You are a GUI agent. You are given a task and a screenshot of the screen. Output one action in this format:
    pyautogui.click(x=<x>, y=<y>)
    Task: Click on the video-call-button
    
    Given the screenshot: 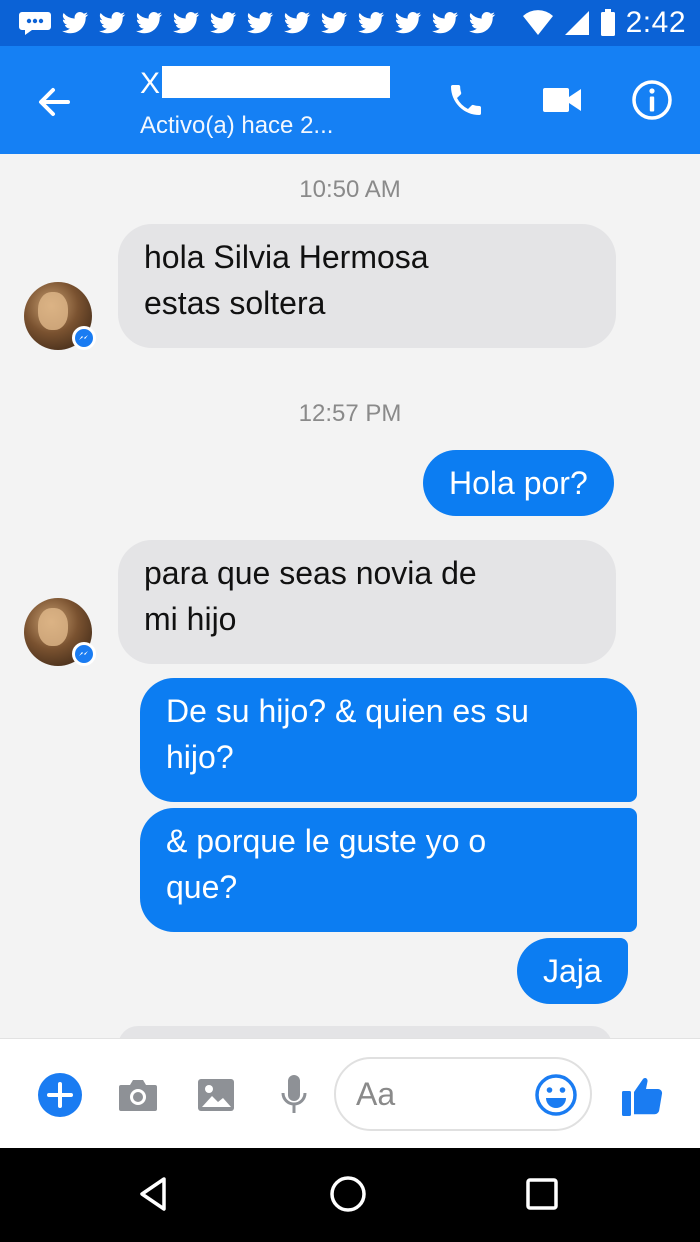 What is the action you would take?
    pyautogui.click(x=562, y=100)
    